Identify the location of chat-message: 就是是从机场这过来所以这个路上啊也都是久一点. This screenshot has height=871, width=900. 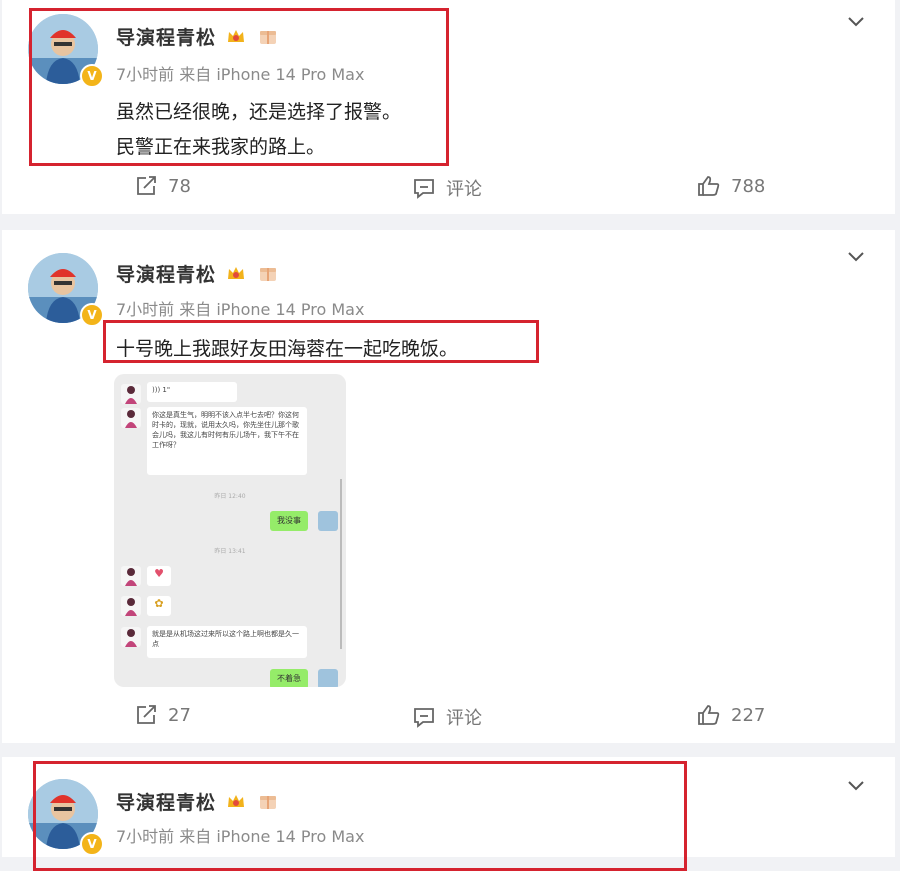
(227, 642).